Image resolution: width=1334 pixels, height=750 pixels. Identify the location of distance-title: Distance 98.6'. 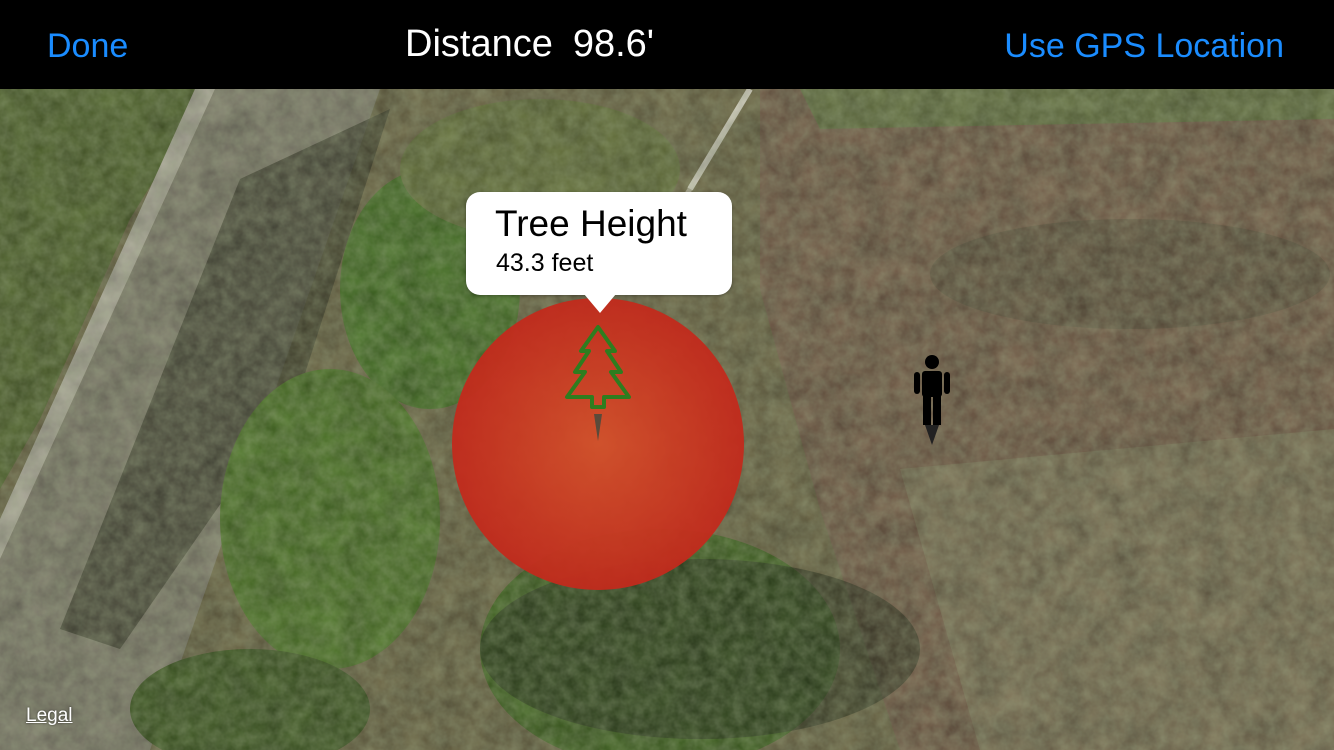
(529, 44).